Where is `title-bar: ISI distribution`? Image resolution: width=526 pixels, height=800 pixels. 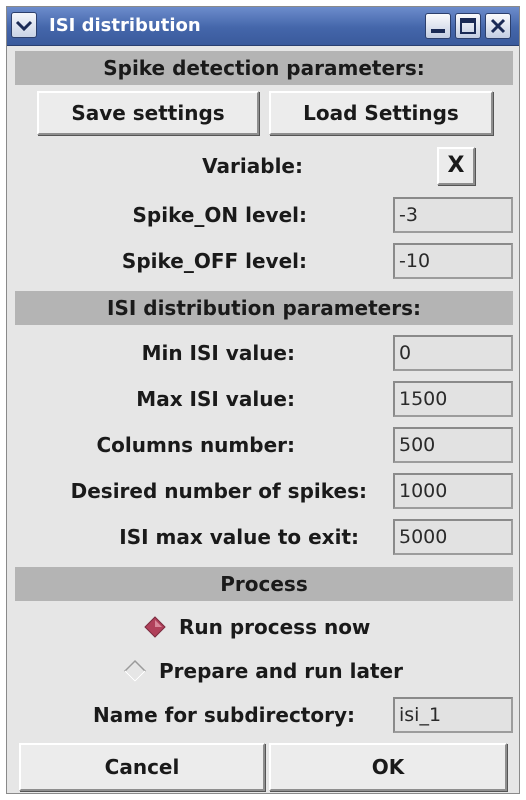 title-bar: ISI distribution is located at coordinates (263, 26).